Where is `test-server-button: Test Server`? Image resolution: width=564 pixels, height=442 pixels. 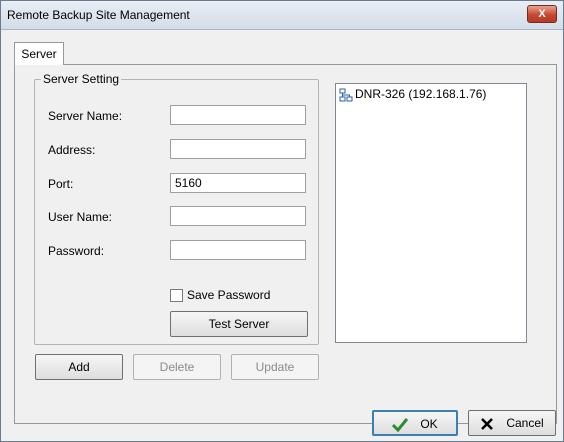
test-server-button: Test Server is located at coordinates (239, 324).